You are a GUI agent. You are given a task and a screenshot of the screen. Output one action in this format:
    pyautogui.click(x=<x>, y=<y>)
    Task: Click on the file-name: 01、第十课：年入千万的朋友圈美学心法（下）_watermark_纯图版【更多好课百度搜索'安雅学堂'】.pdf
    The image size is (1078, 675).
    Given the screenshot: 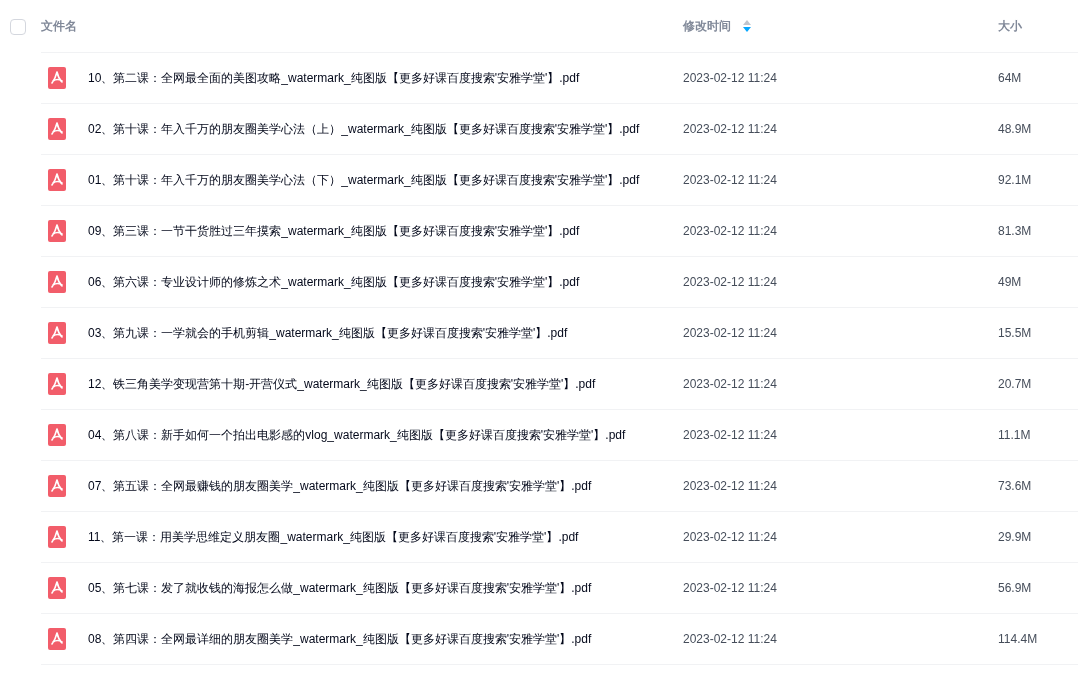 What is the action you would take?
    pyautogui.click(x=364, y=180)
    